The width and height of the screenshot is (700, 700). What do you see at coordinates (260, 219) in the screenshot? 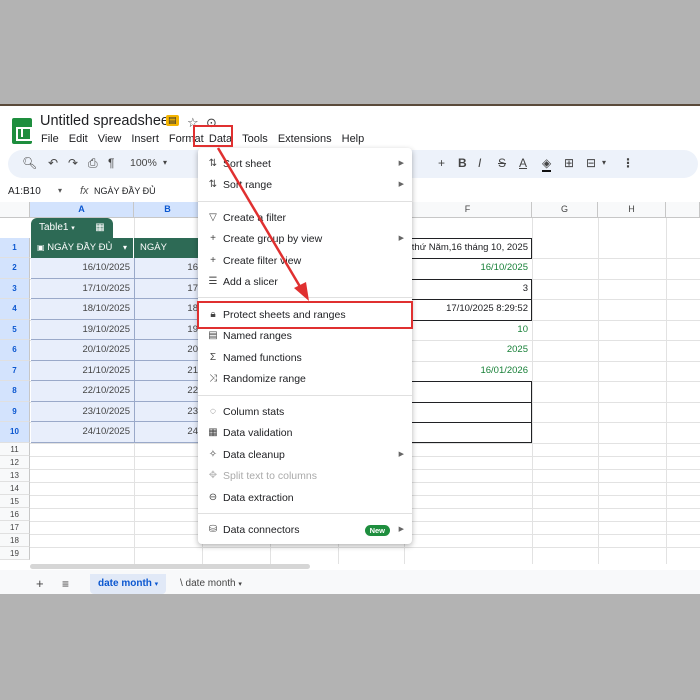
I see `arrow-line` at bounding box center [260, 219].